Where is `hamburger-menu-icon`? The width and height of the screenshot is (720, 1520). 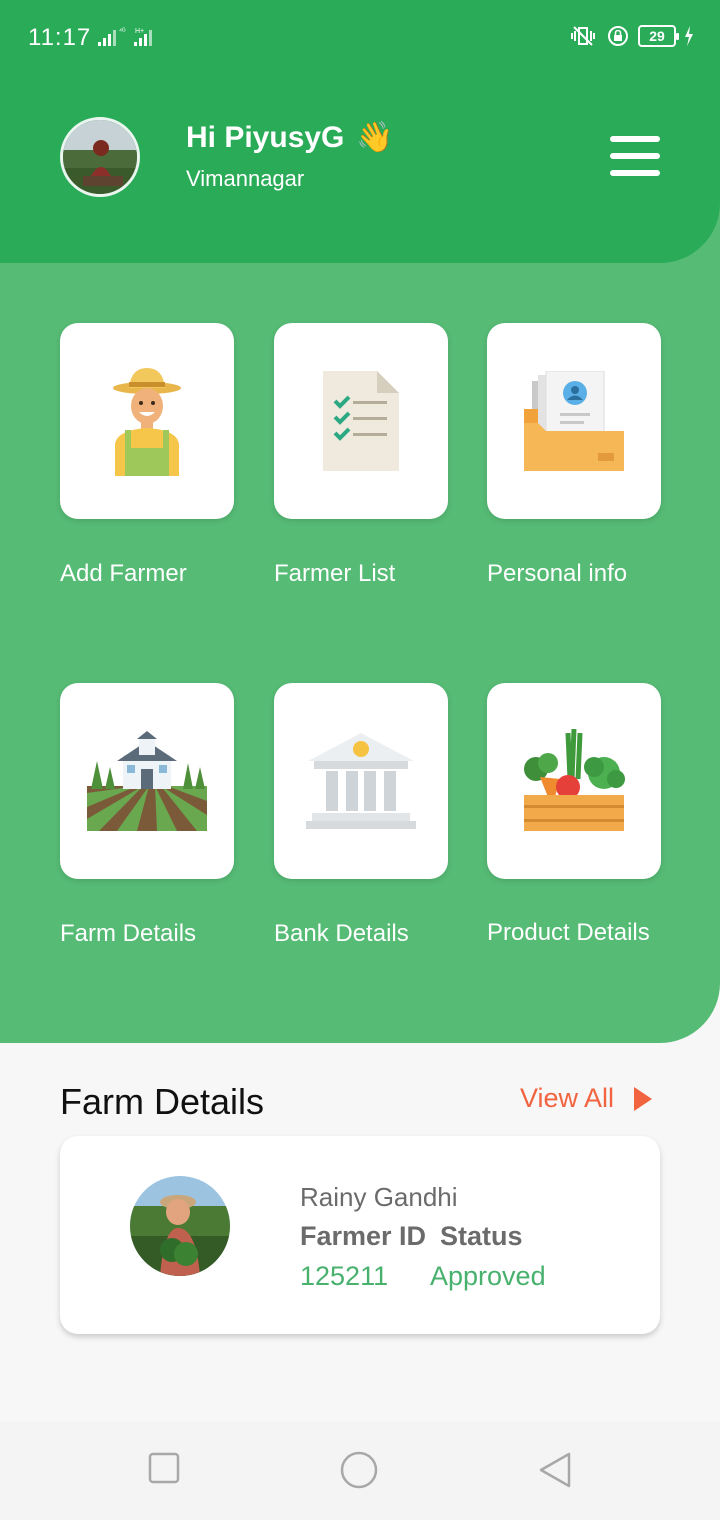 hamburger-menu-icon is located at coordinates (636, 158).